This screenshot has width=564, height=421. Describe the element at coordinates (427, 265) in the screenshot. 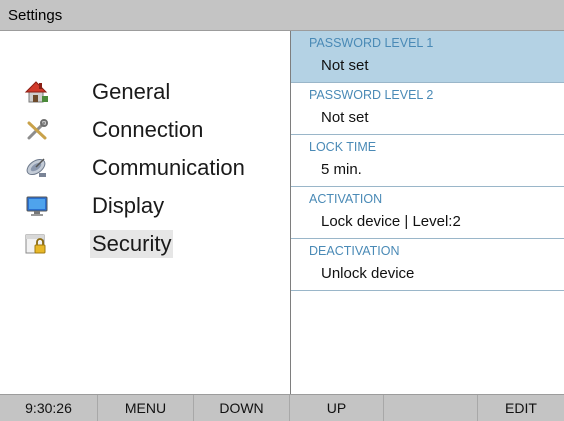

I see `setting-deactivation: DEACTIVATION Unlock device` at that location.